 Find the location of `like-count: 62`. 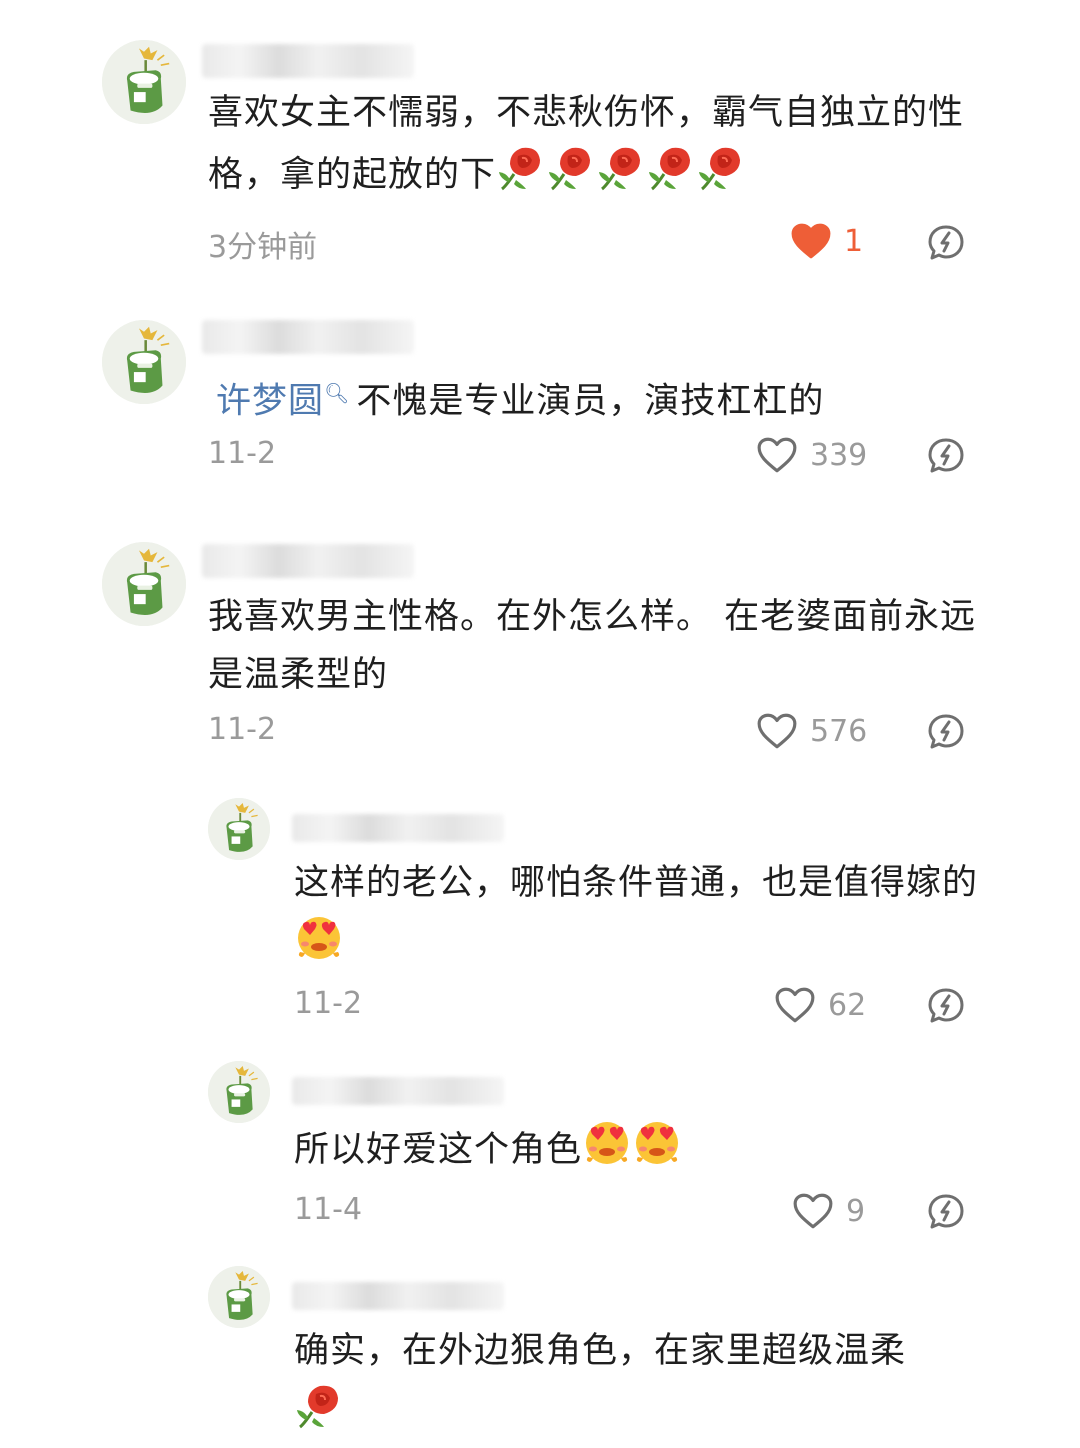

like-count: 62 is located at coordinates (847, 1005).